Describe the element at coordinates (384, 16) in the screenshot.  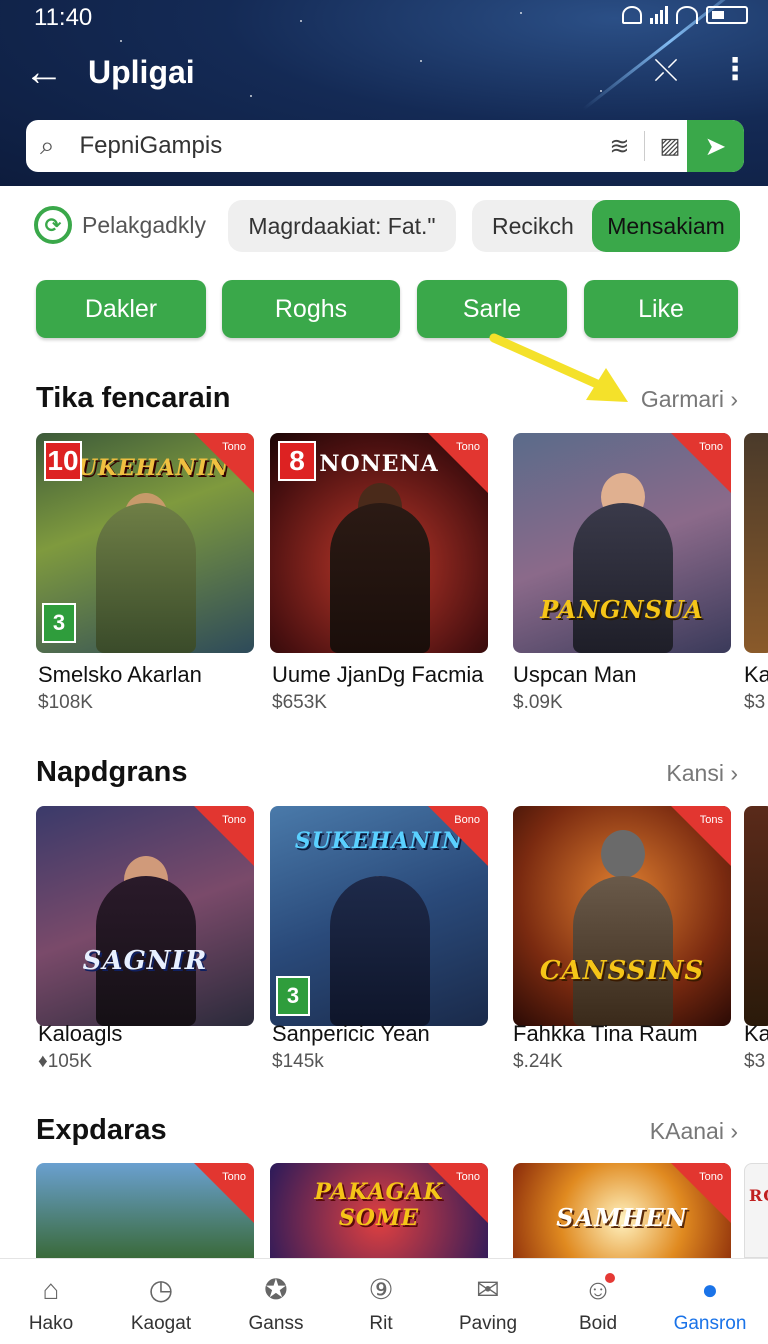
I see `status-bar: 11:40` at that location.